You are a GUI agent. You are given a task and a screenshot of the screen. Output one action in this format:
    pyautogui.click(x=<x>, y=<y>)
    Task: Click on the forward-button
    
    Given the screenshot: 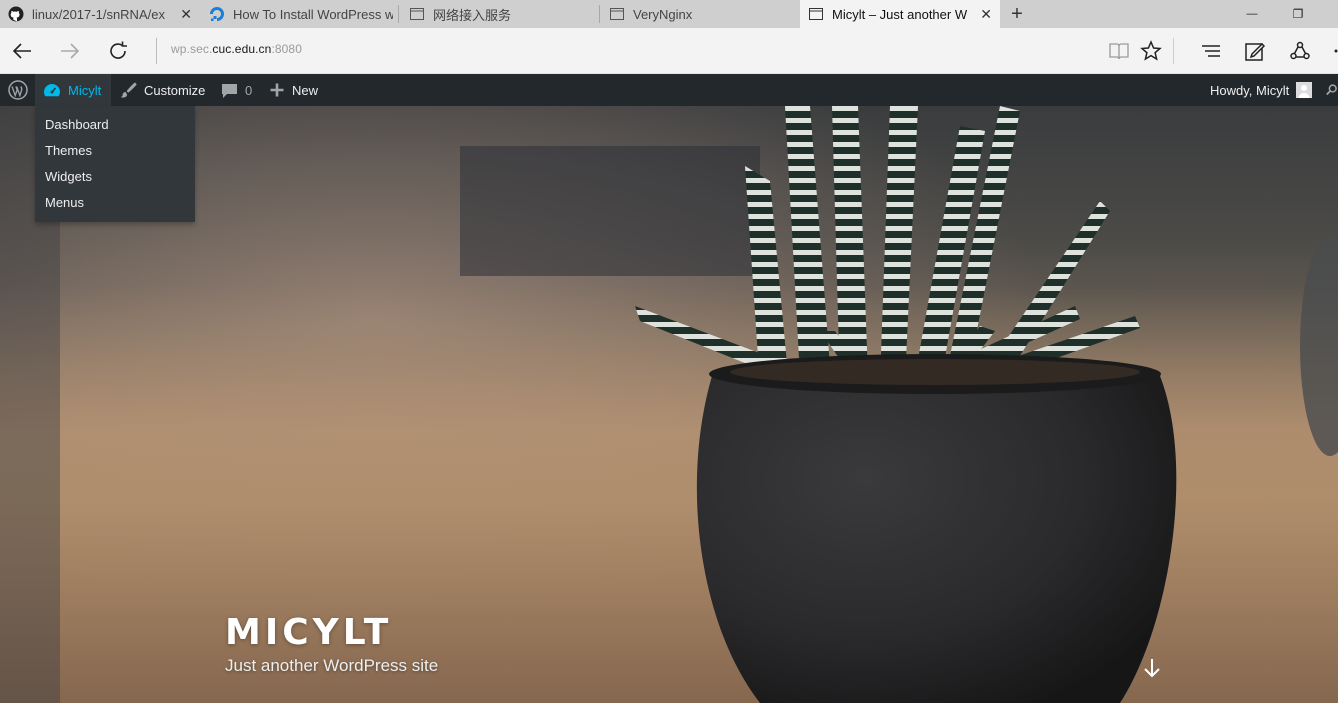 What is the action you would take?
    pyautogui.click(x=70, y=51)
    